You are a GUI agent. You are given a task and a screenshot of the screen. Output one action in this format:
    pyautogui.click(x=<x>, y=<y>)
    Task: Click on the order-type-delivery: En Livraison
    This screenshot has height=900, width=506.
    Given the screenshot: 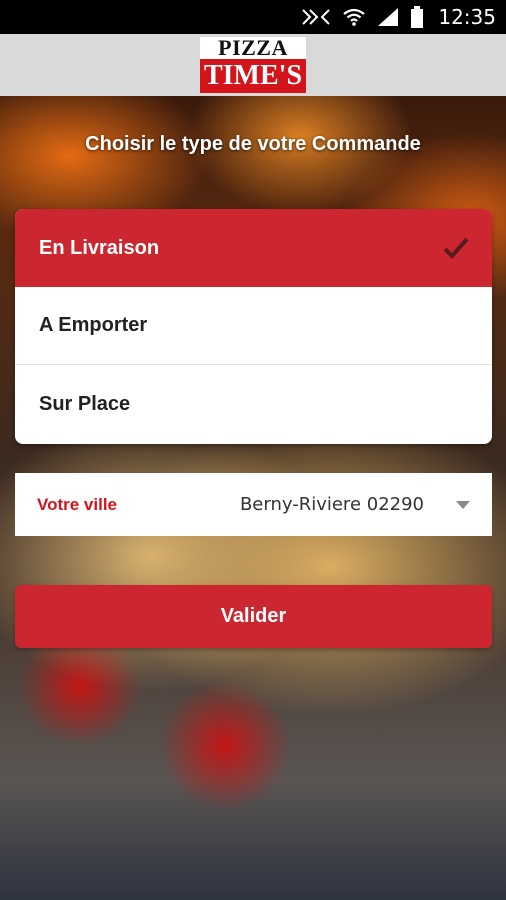 What is the action you would take?
    pyautogui.click(x=253, y=248)
    